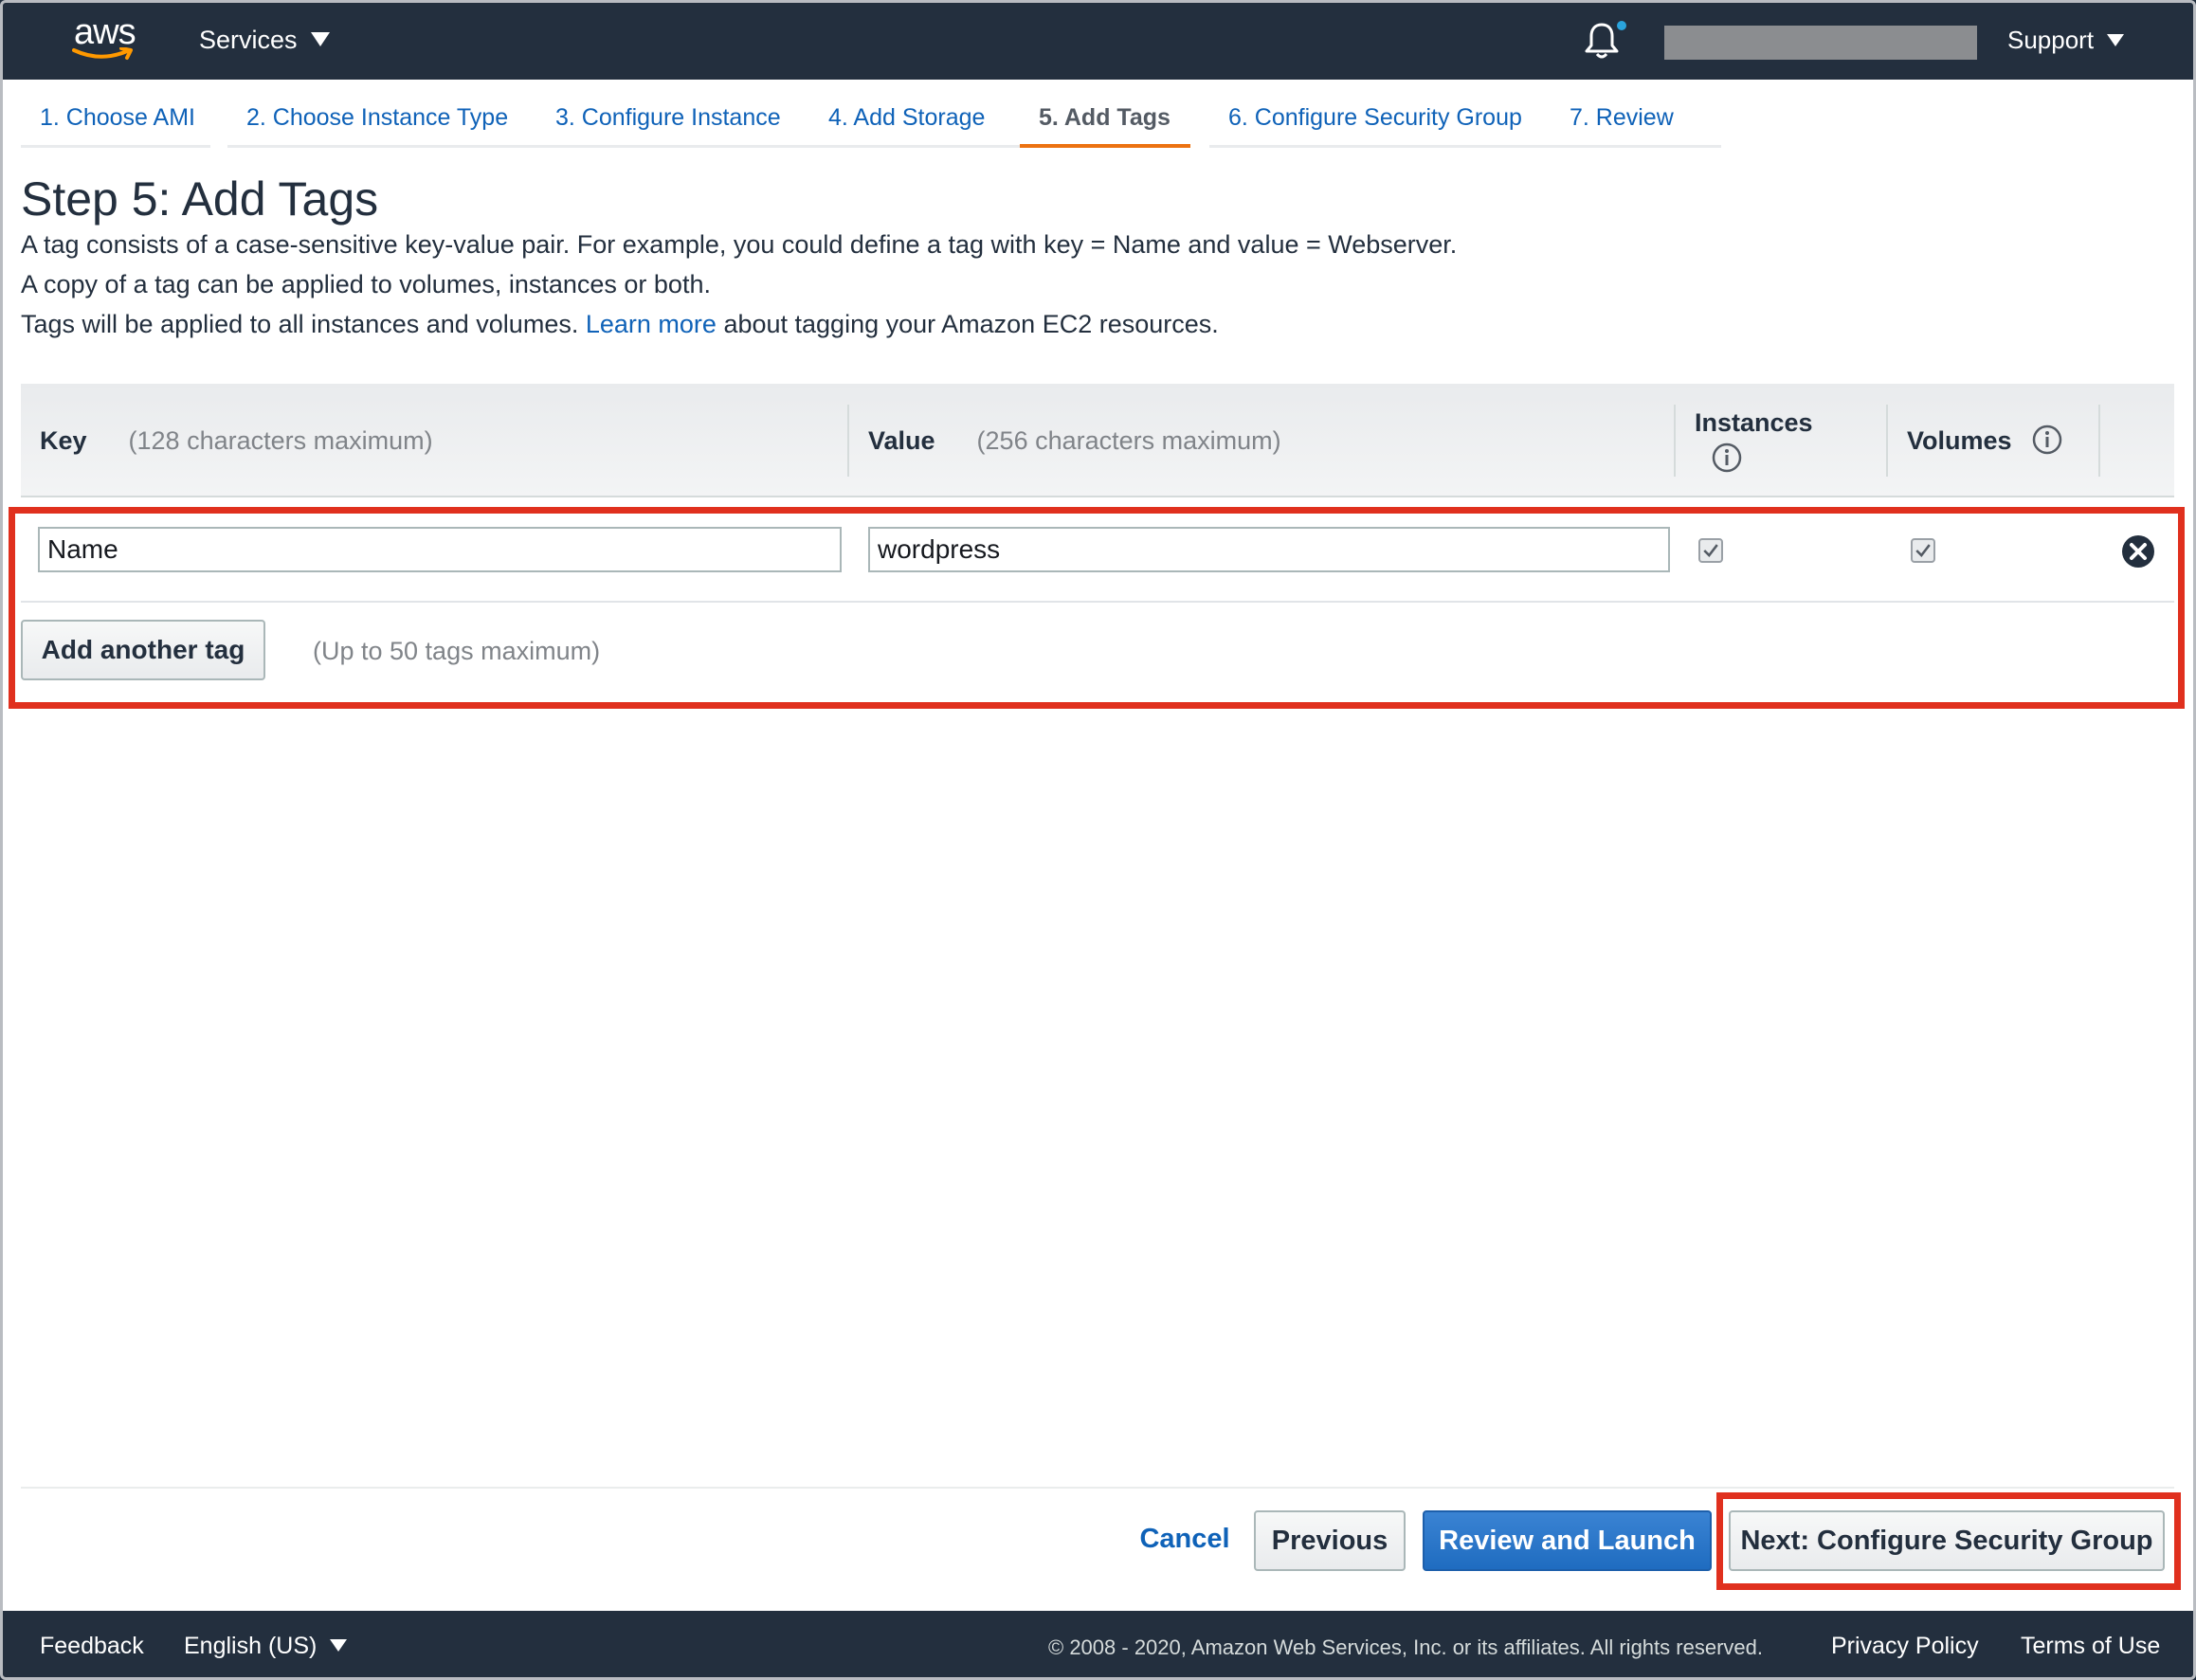 The width and height of the screenshot is (2196, 1680). I want to click on volumes-header-label: Volumes, so click(1959, 440).